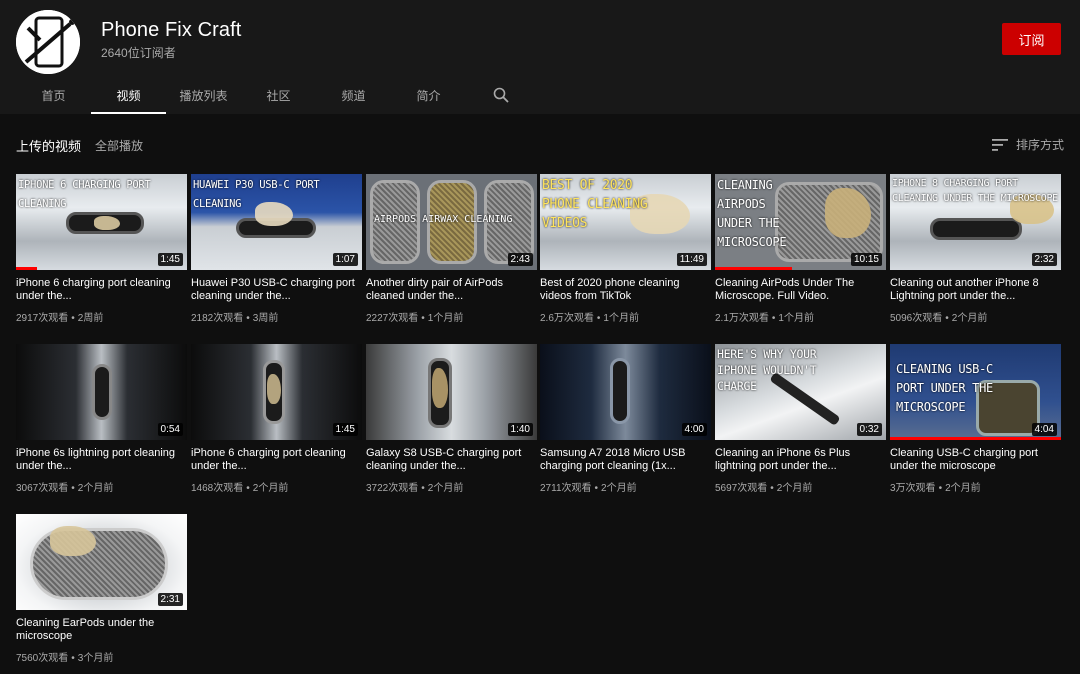 Image resolution: width=1080 pixels, height=674 pixels. What do you see at coordinates (1044, 259) in the screenshot?
I see `video-duration: 2:32` at bounding box center [1044, 259].